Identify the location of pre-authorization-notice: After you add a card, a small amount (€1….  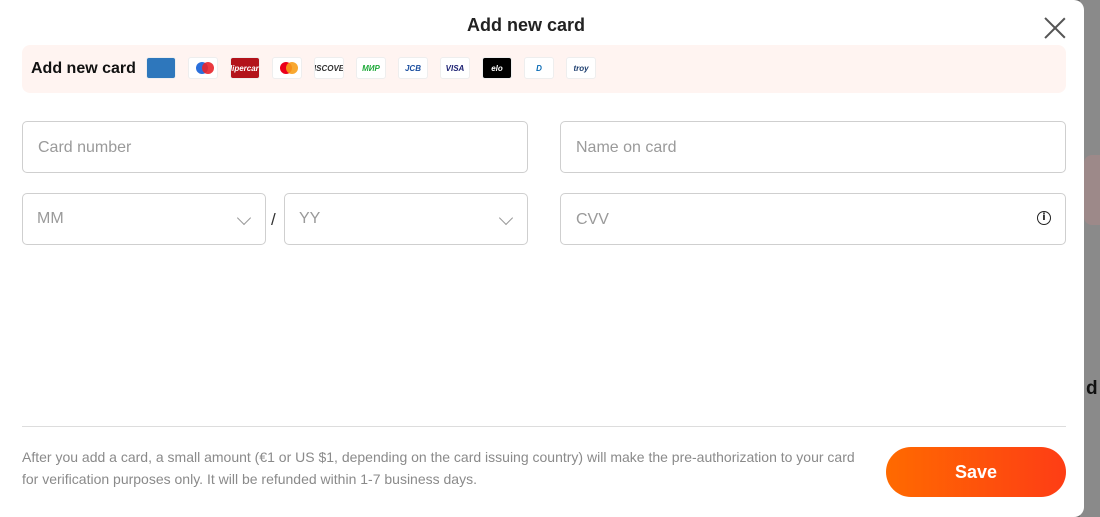
(438, 468).